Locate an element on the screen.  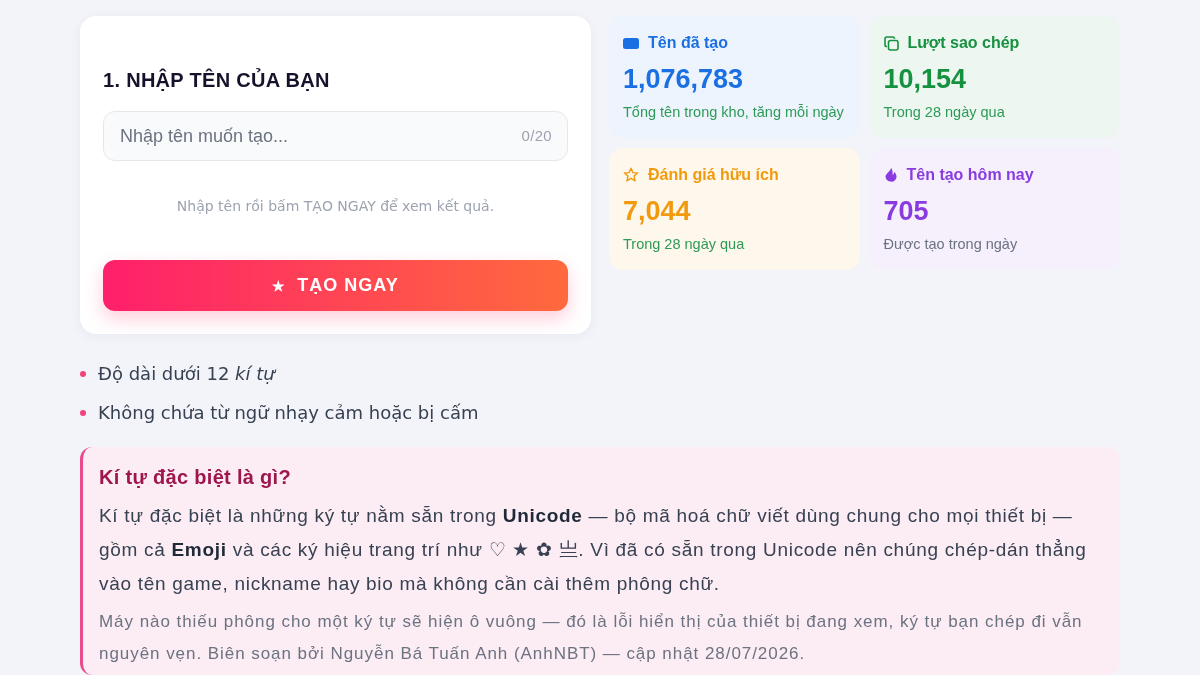
copy-icon is located at coordinates (891, 43).